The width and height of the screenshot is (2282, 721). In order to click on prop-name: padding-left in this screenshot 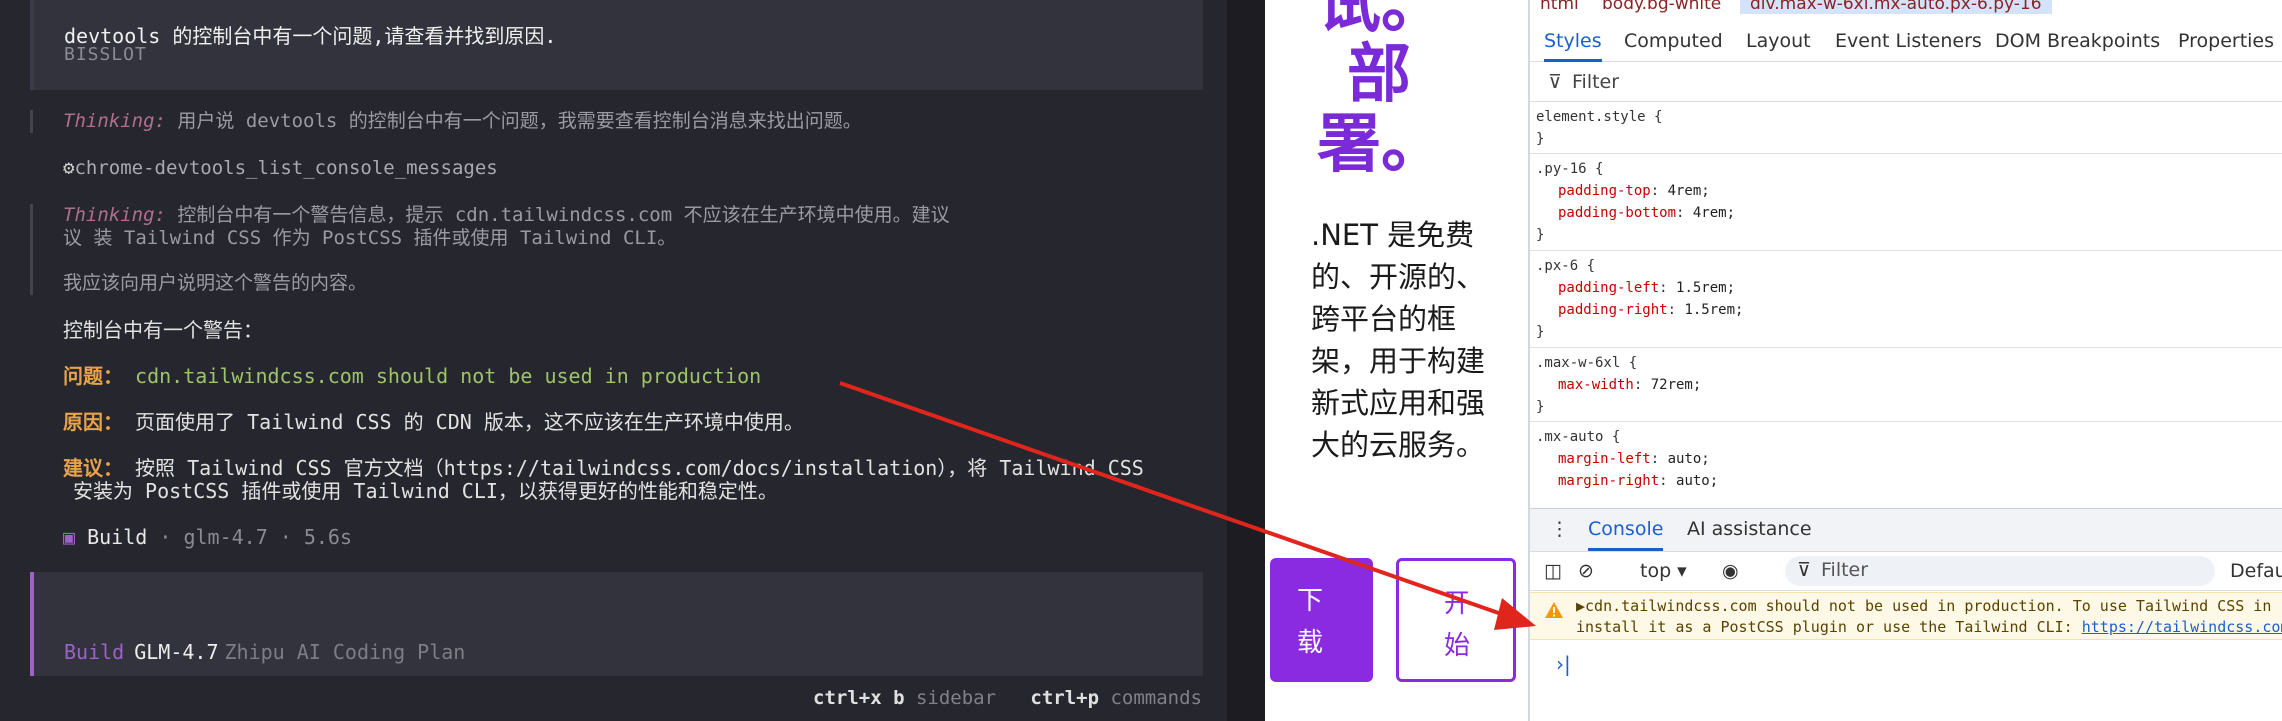, I will do `click(1608, 288)`.